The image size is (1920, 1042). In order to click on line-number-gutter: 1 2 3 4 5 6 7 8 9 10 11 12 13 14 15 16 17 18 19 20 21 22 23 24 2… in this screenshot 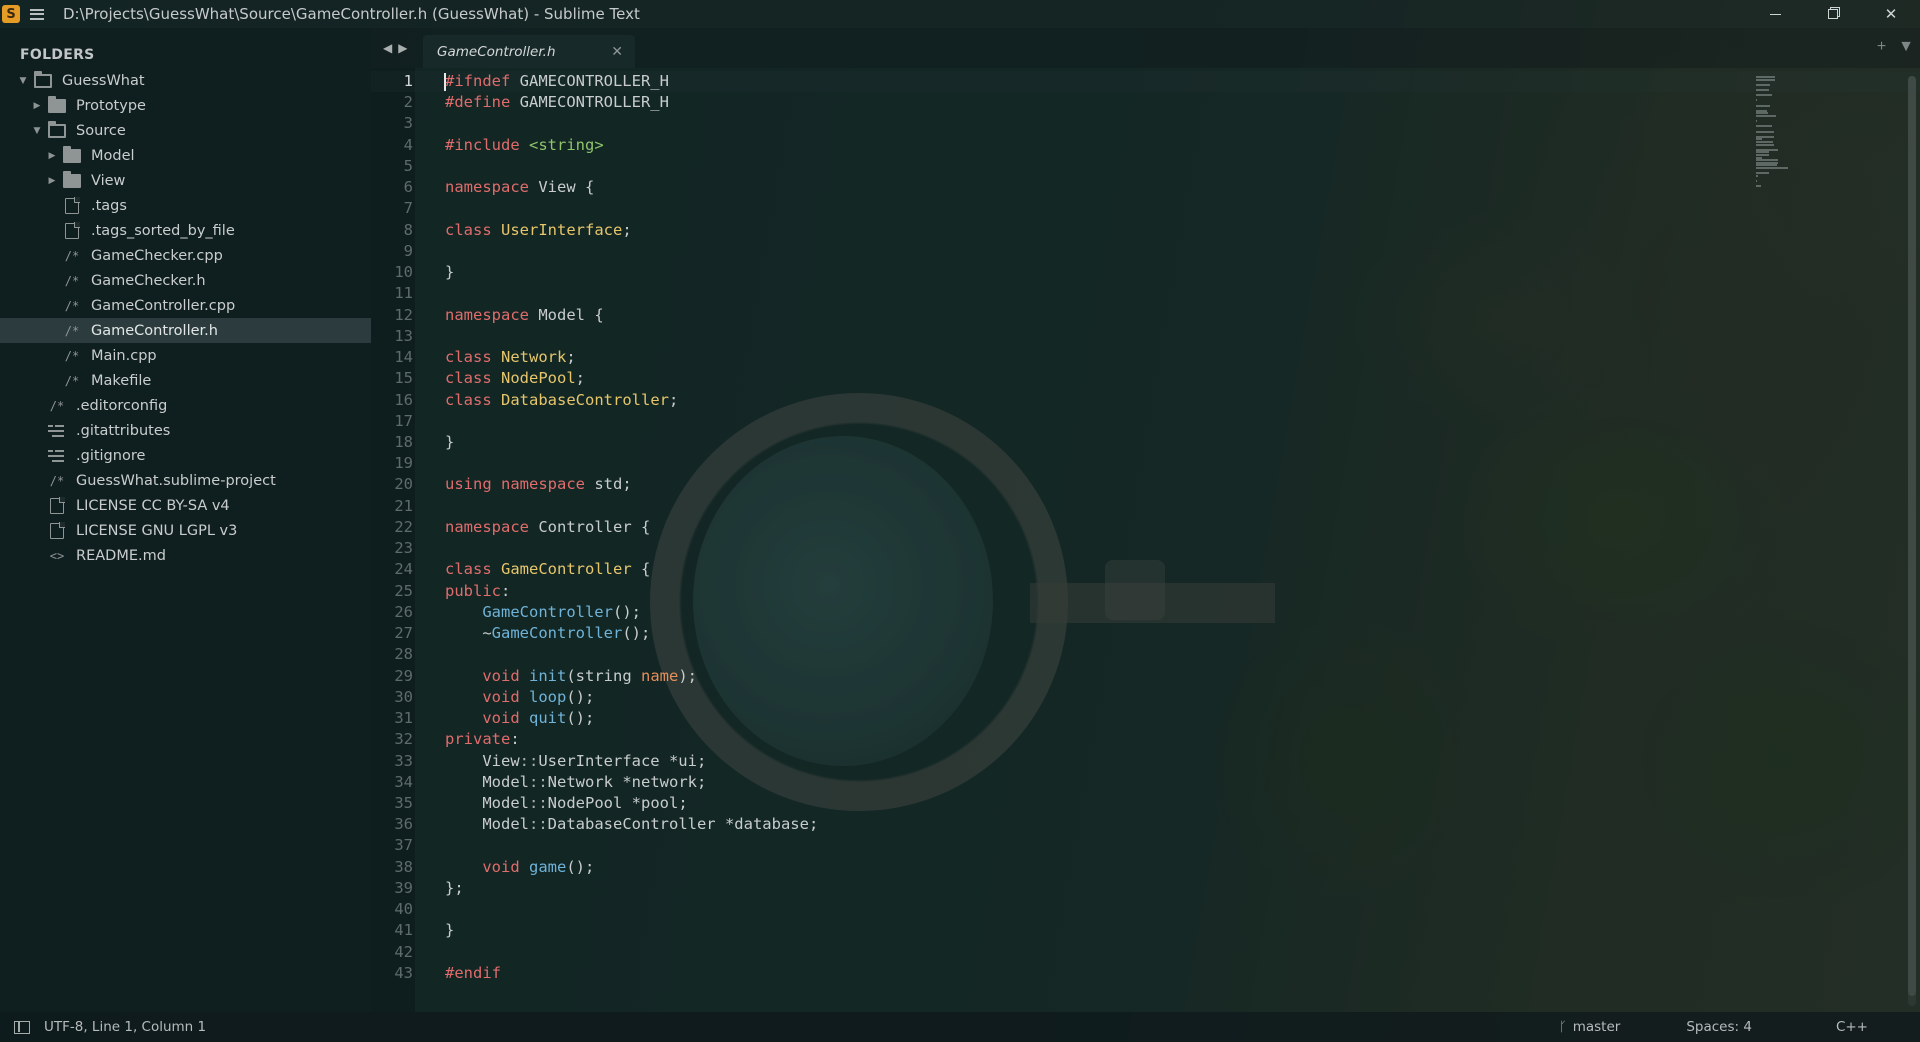, I will do `click(392, 527)`.